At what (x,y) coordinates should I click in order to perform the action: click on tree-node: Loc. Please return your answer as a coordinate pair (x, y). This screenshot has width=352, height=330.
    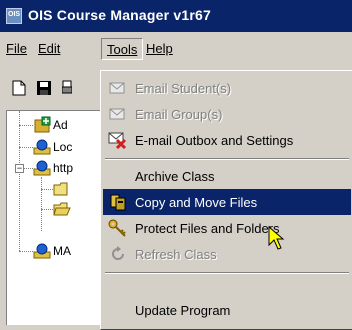
    Looking at the image, I should click on (52, 147).